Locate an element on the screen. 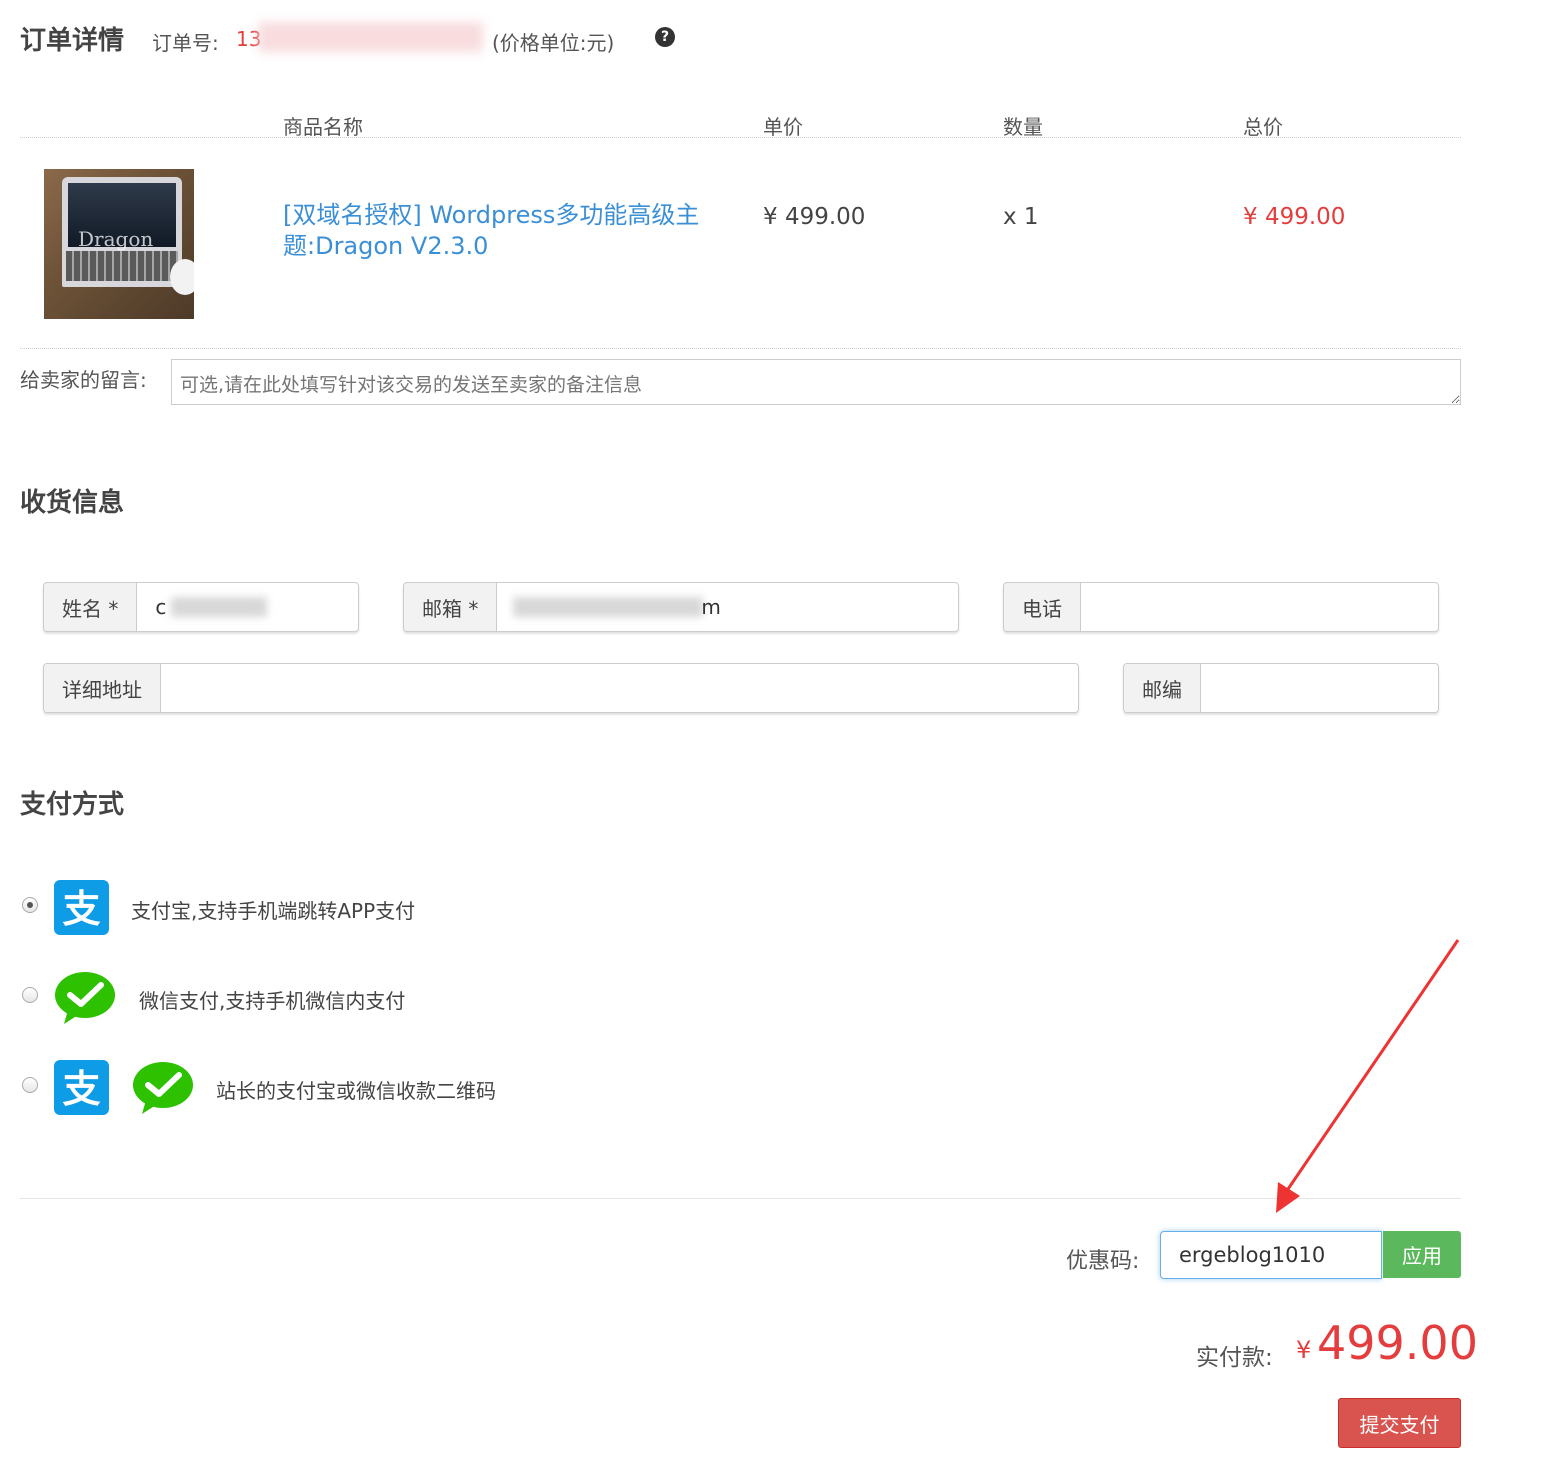  zip-field is located at coordinates (1319, 688).